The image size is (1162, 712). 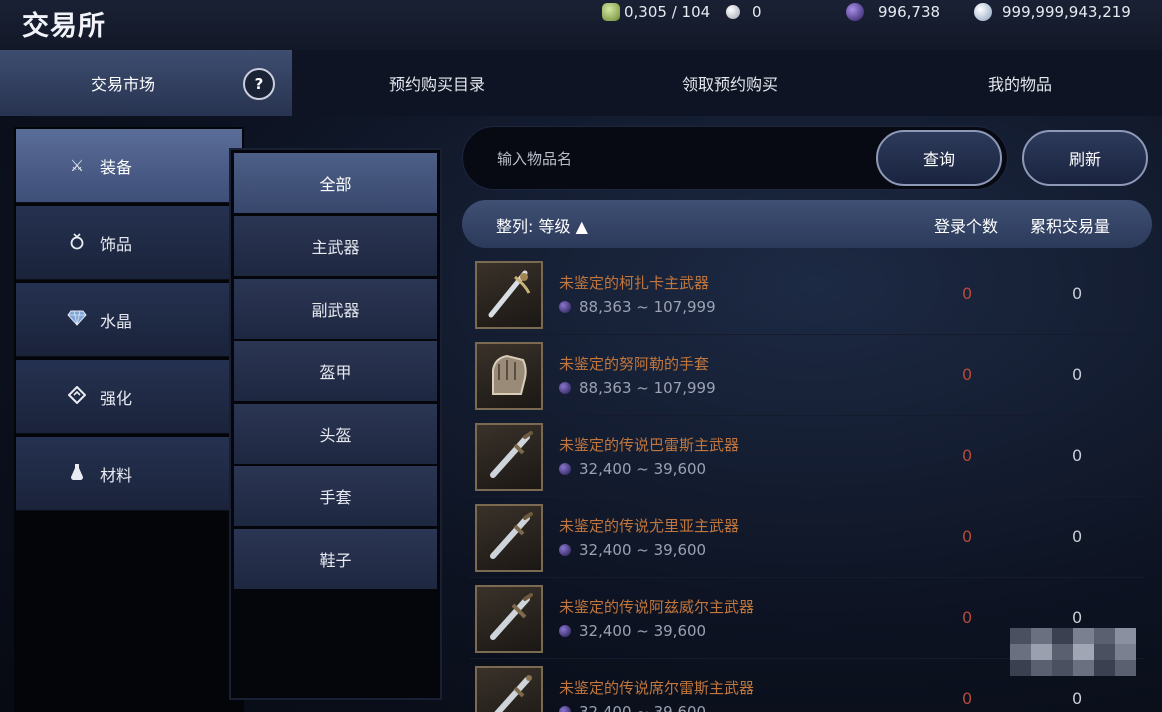 I want to click on search-input, so click(x=682, y=159).